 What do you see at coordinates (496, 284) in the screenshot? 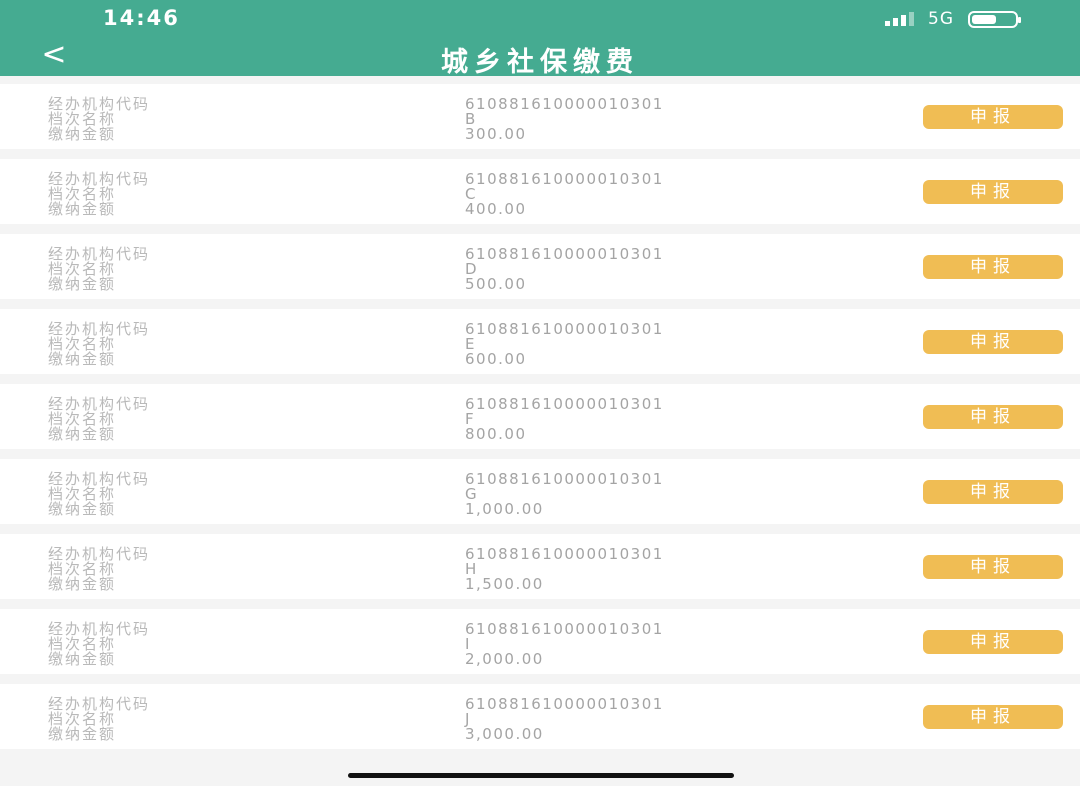
I see `amount-value: 500.00` at bounding box center [496, 284].